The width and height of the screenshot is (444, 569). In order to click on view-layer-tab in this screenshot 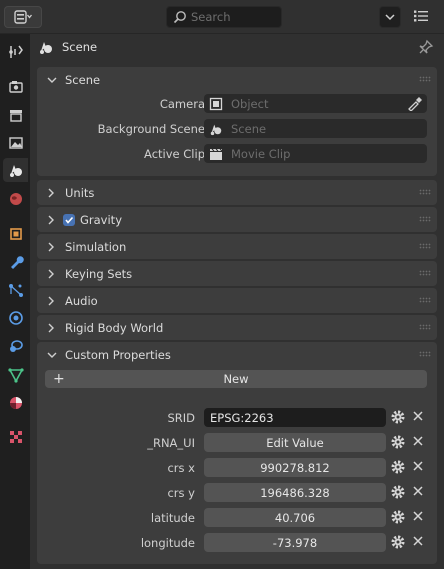, I will do `click(15, 143)`.